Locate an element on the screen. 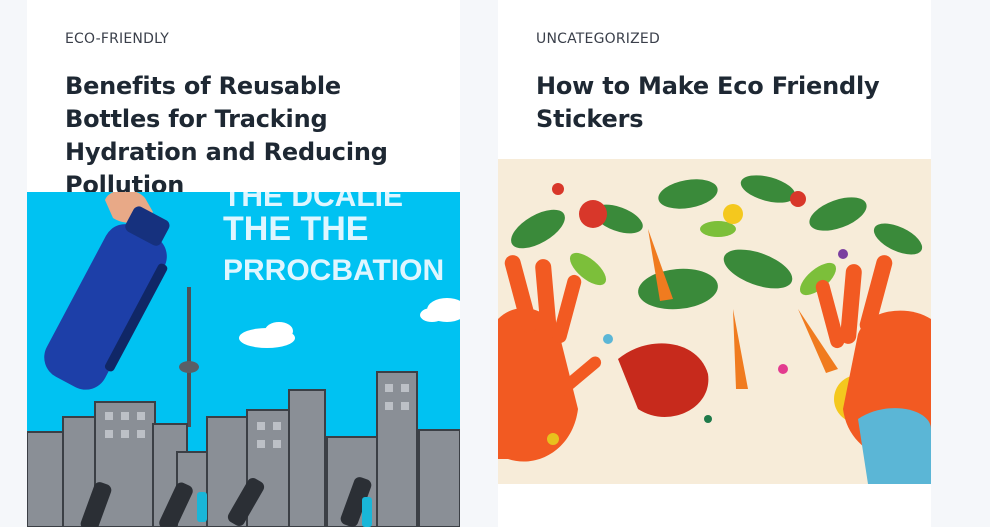 The height and width of the screenshot is (527, 990). image-overlay-text-2: THE THE is located at coordinates (295, 229).